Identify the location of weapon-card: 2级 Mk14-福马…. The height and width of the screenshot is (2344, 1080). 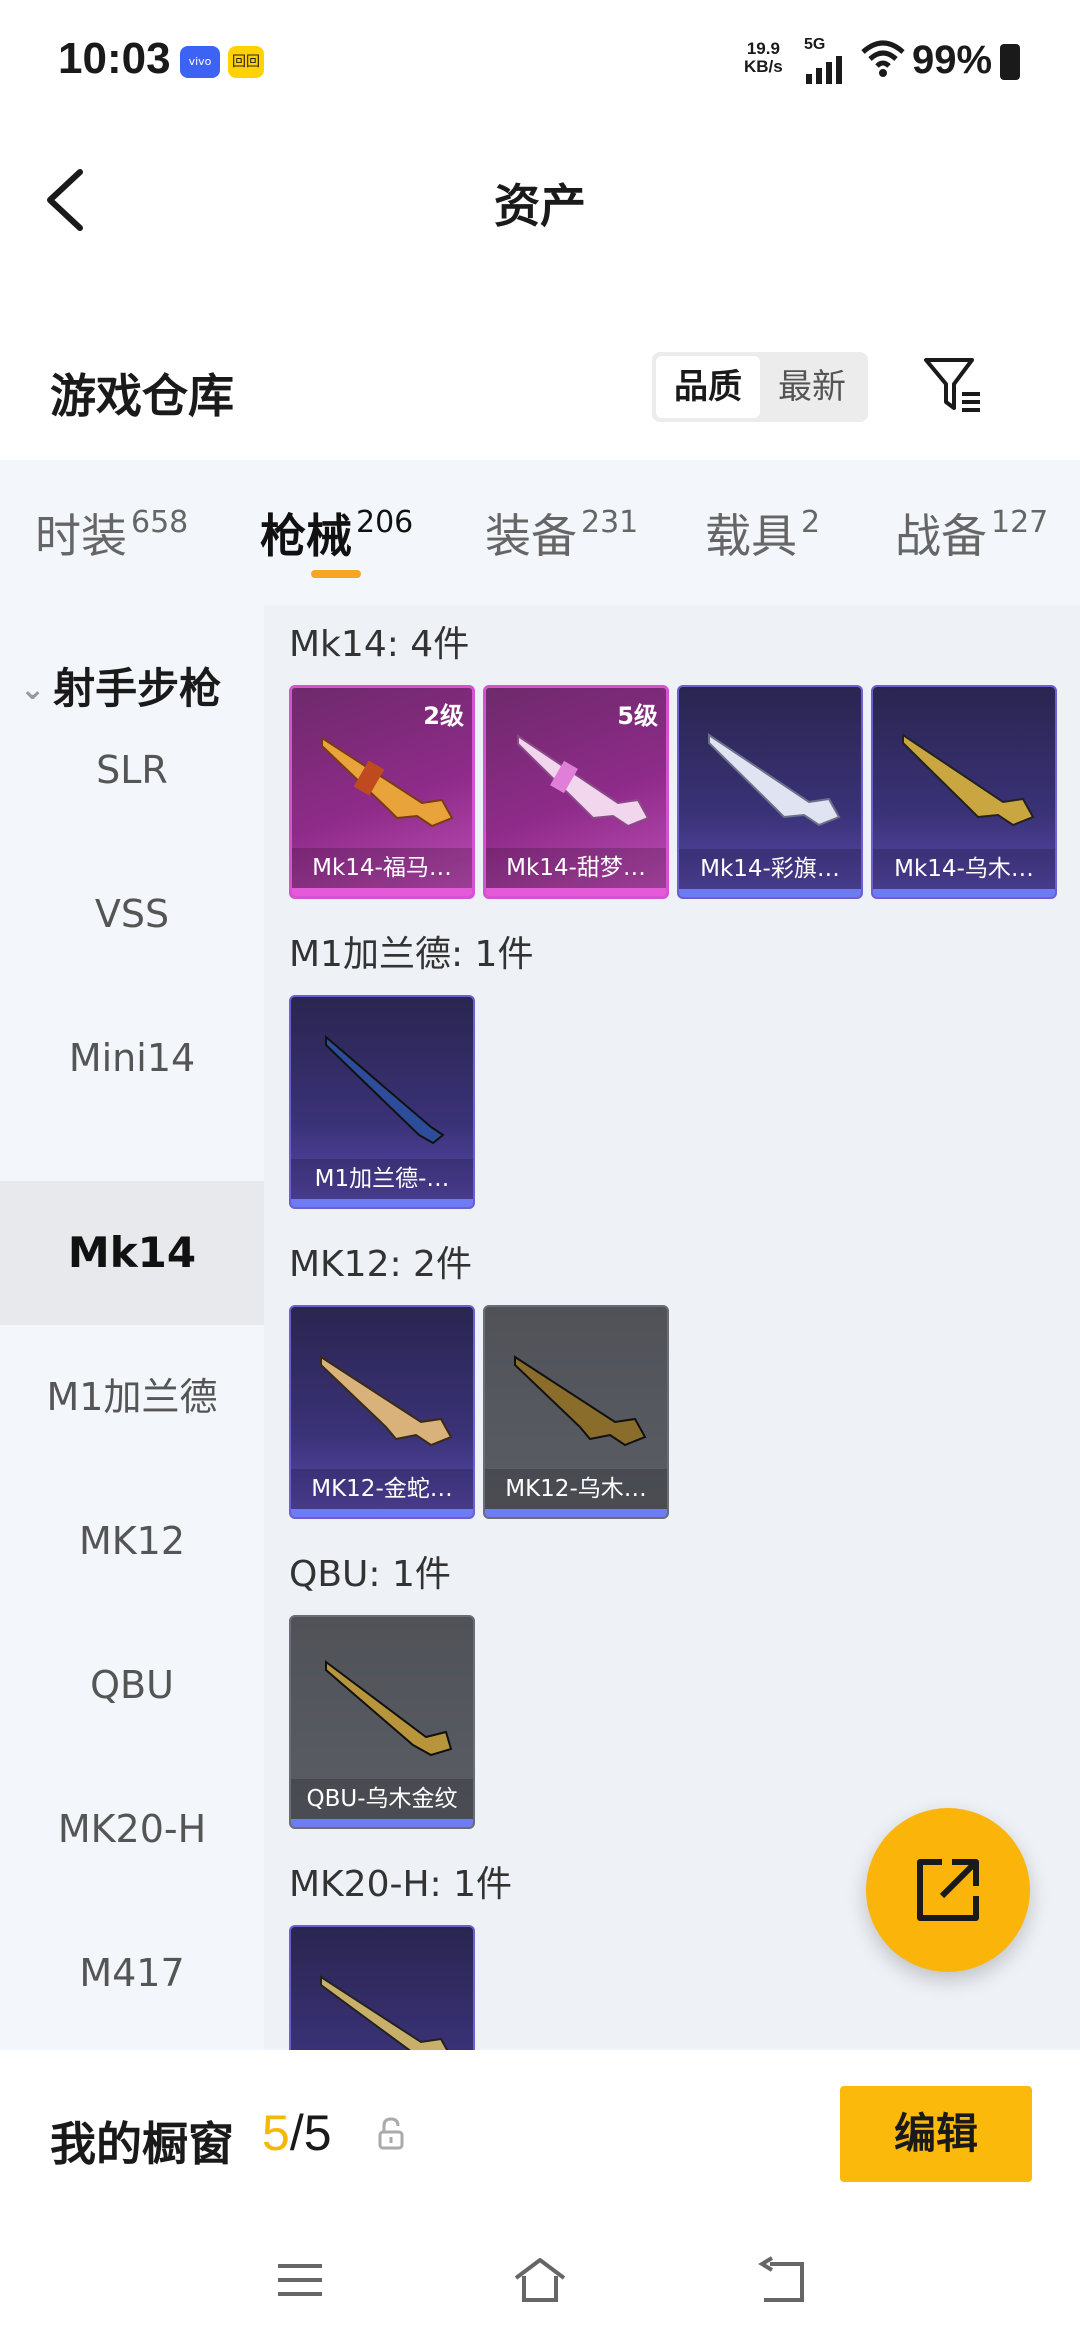
(382, 792).